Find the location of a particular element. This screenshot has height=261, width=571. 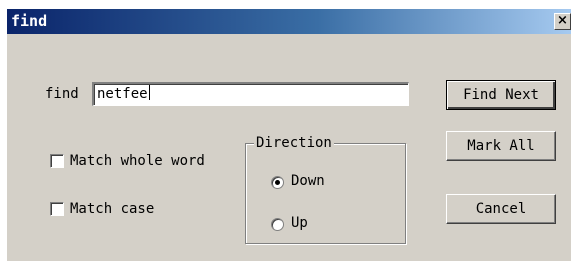

radio-dot-icon is located at coordinates (277, 182).